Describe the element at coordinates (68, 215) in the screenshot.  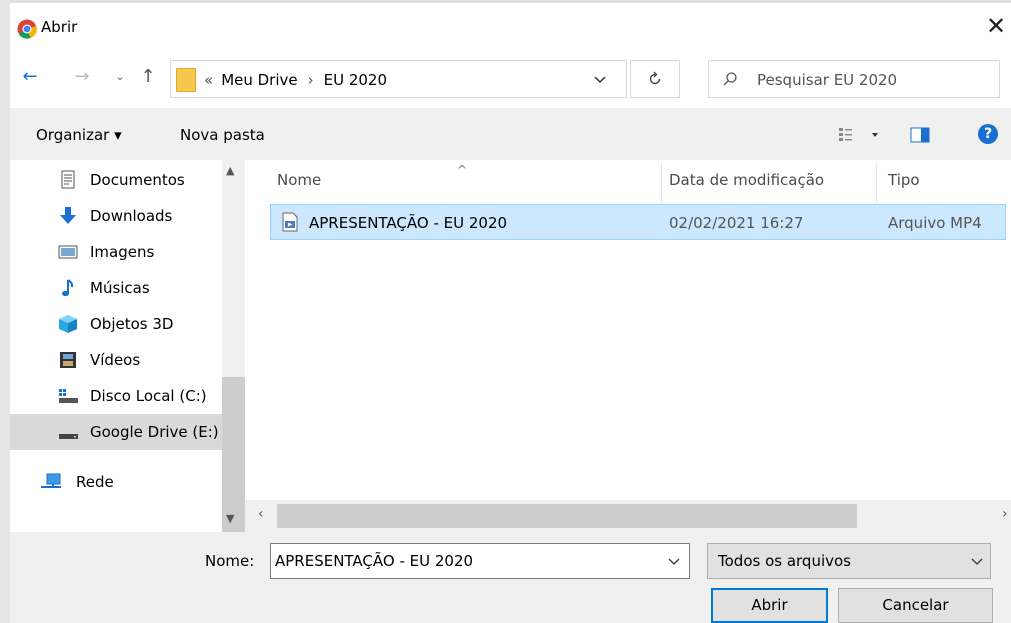
I see `download-arrow-icon` at that location.